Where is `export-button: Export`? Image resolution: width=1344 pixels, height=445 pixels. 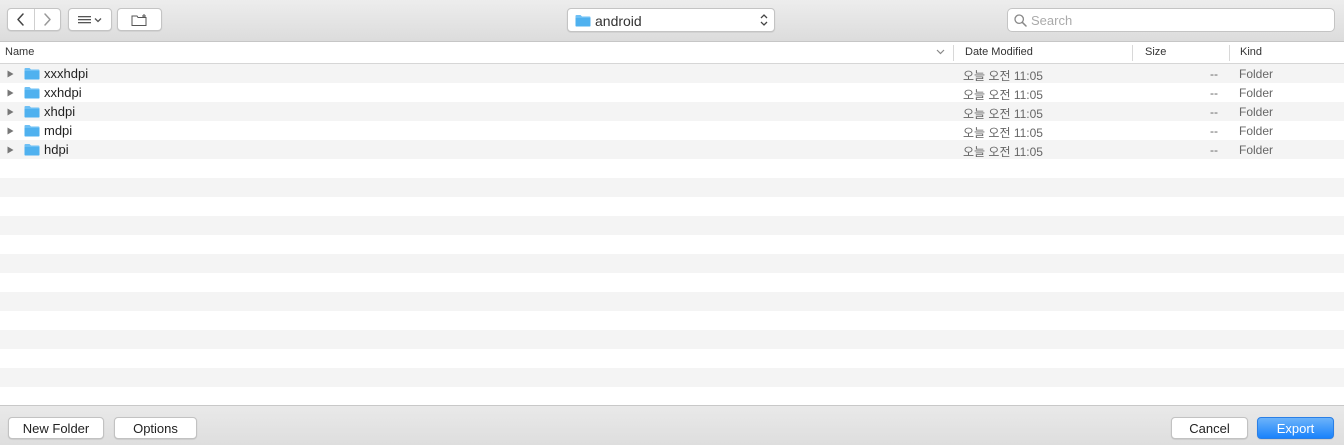
export-button: Export is located at coordinates (1295, 428).